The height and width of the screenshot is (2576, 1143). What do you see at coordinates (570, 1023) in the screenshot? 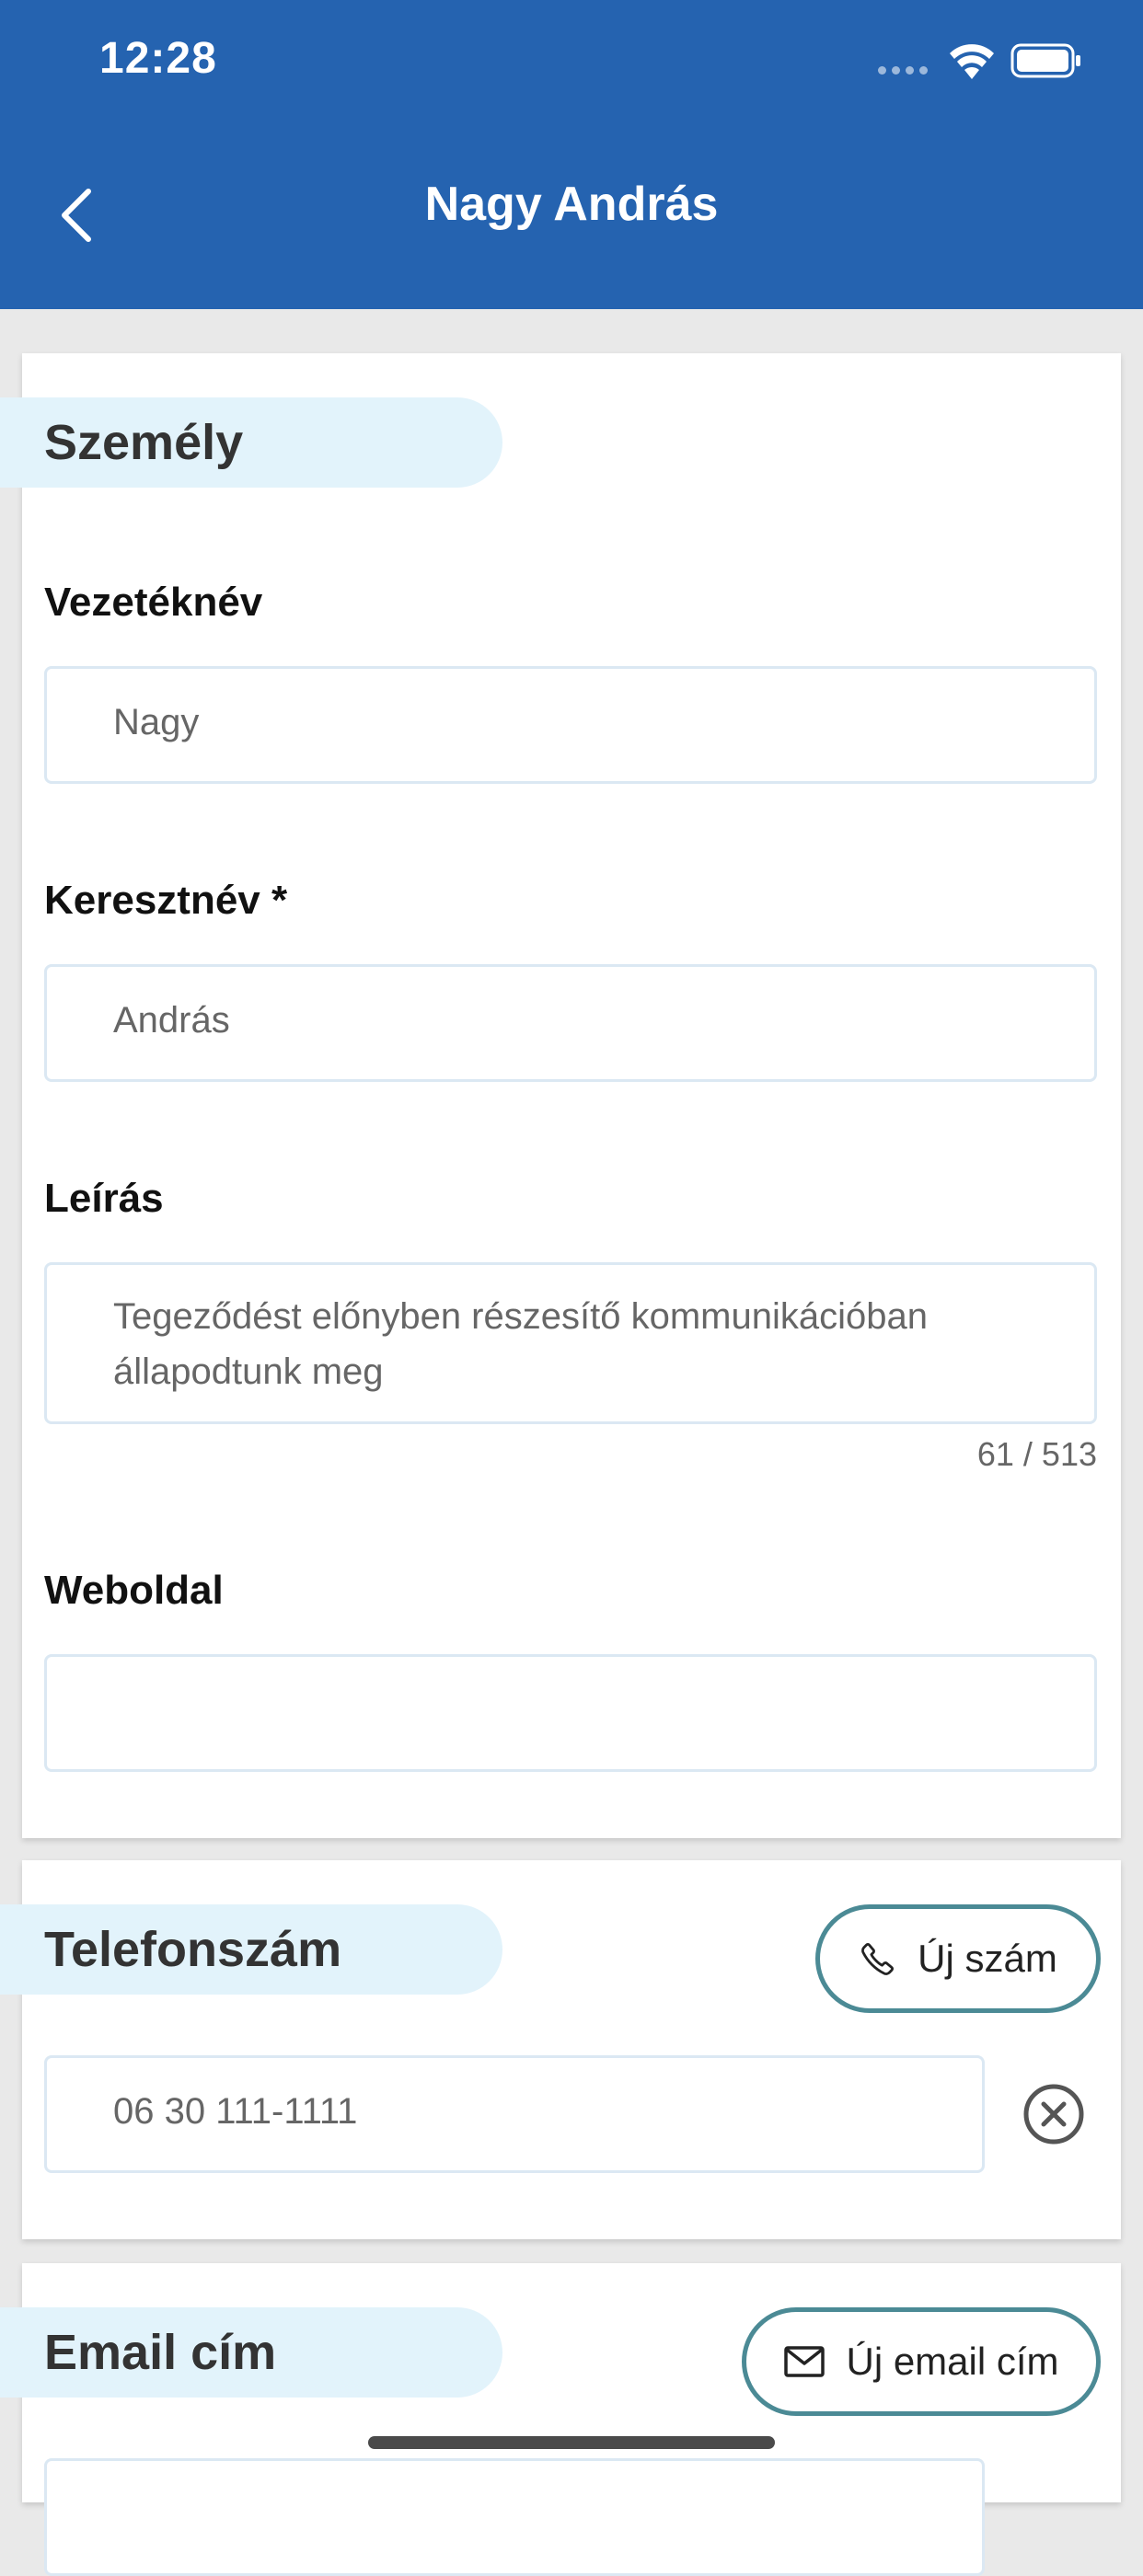
I see `first-name-field: András` at bounding box center [570, 1023].